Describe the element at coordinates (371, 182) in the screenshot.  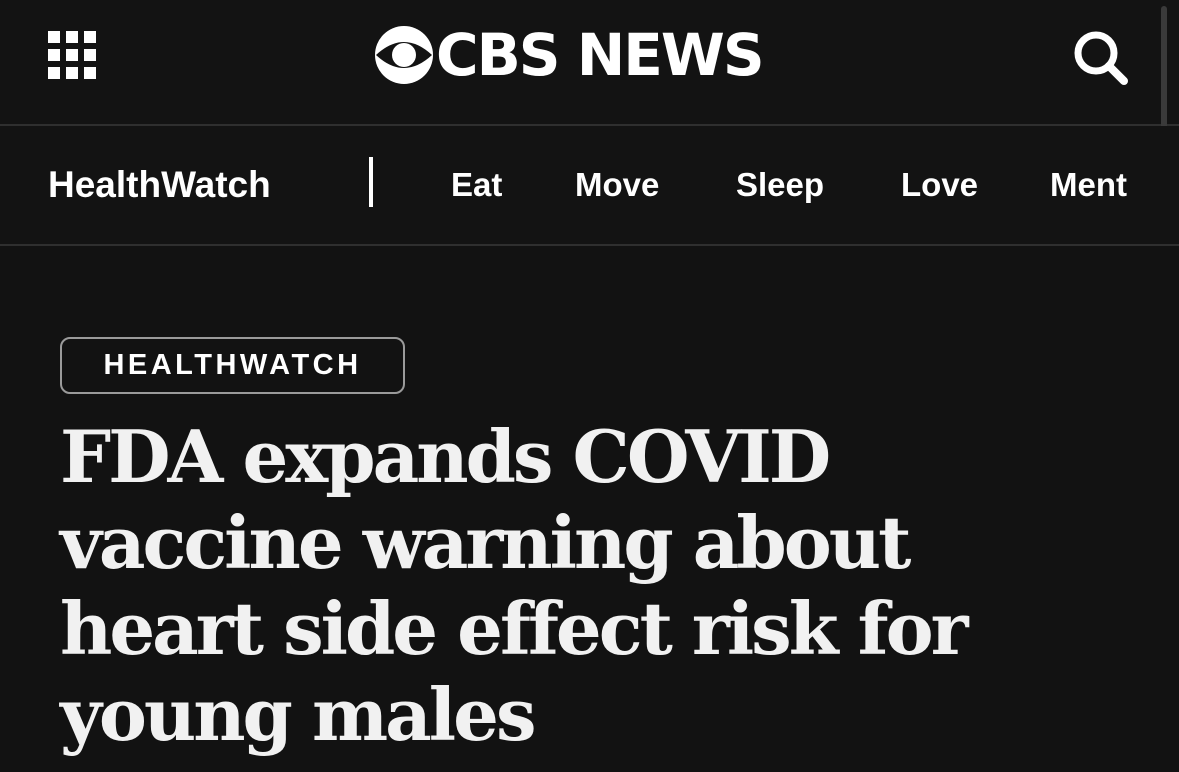
I see `subnav-divider` at that location.